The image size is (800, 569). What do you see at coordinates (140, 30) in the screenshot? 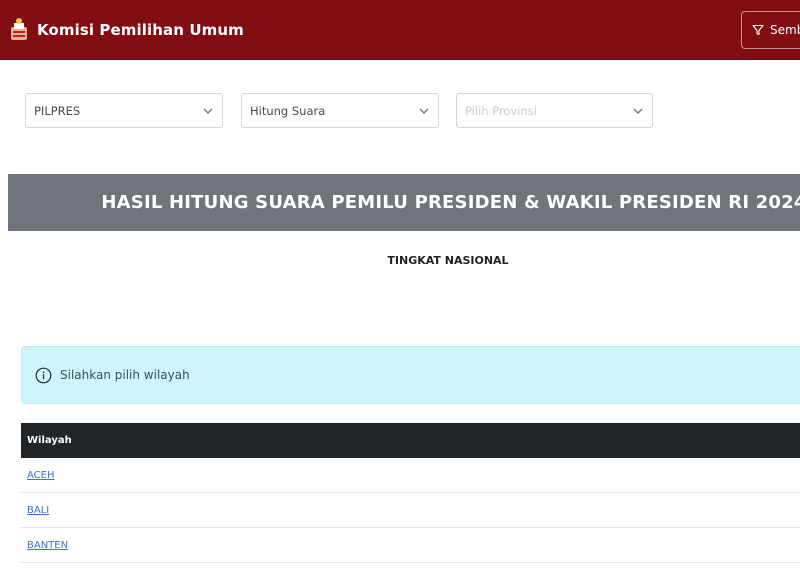
I see `brand-name: Komisi Pemilihan Umum` at bounding box center [140, 30].